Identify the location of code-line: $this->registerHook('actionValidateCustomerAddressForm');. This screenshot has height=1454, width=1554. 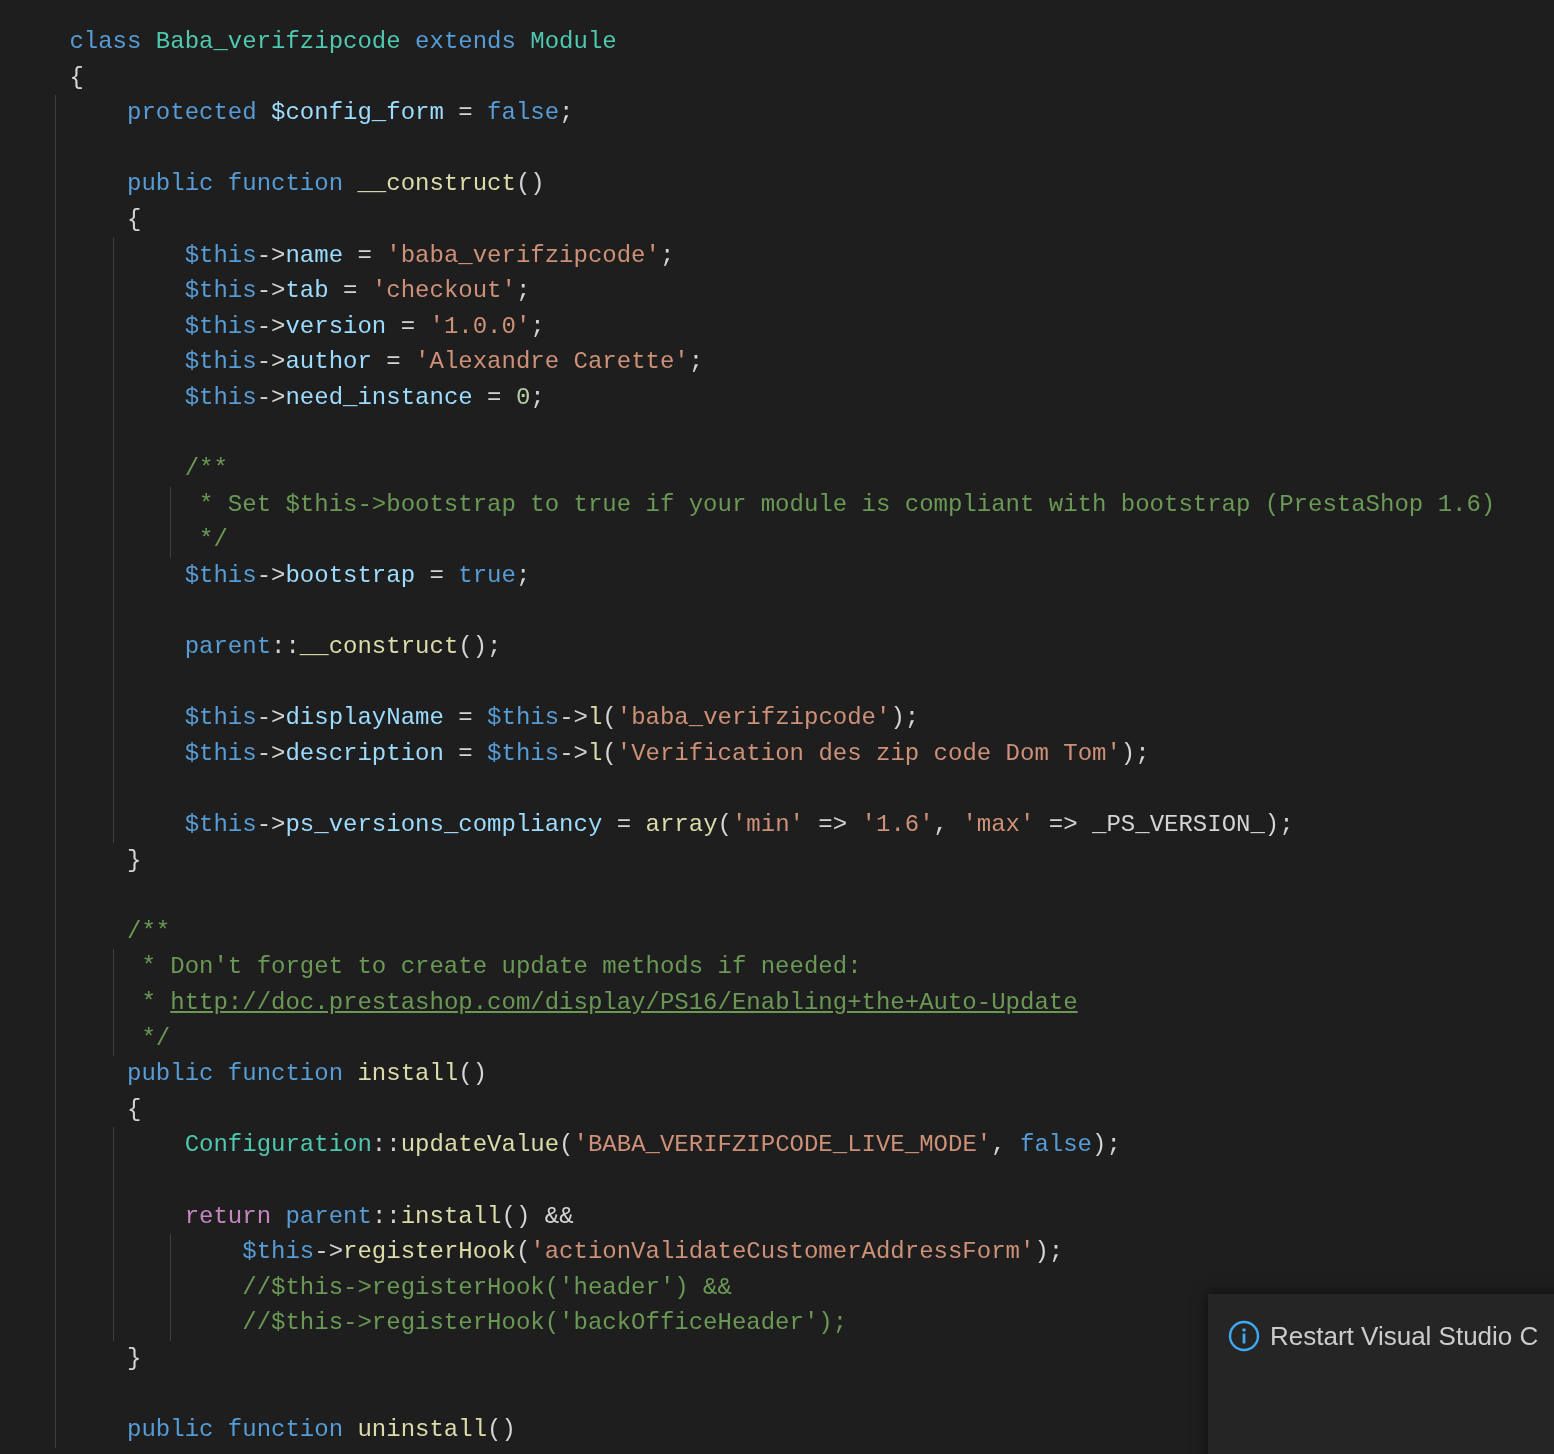
(652, 1252).